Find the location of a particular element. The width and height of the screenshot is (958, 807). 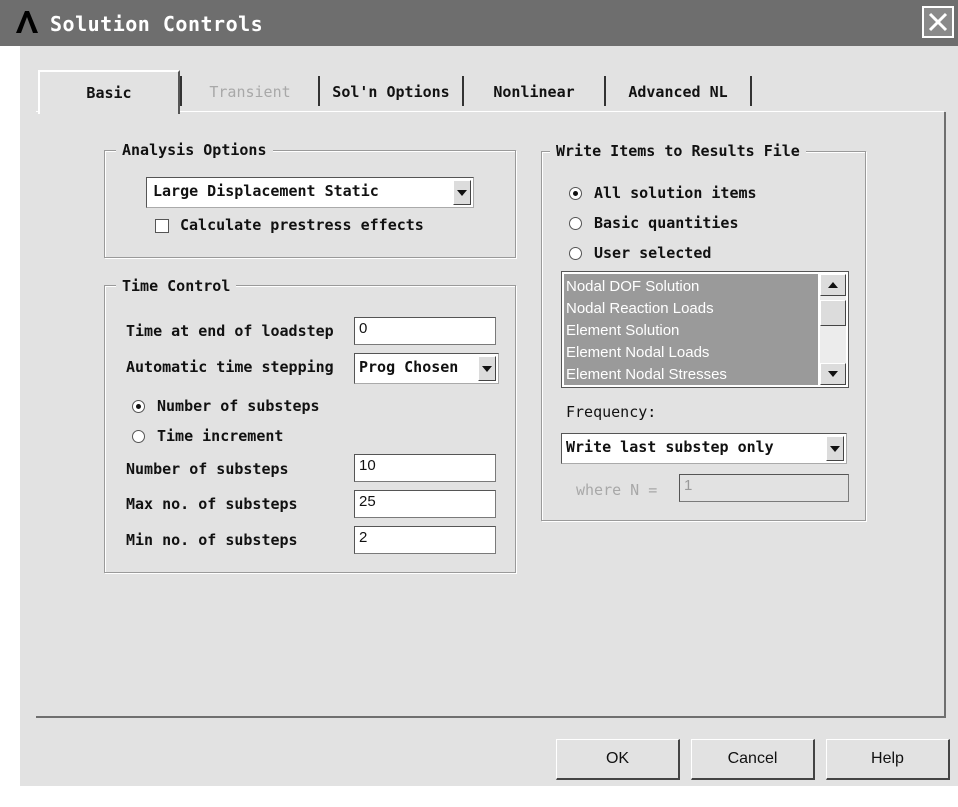

time-control-label: Time Control is located at coordinates (176, 286).